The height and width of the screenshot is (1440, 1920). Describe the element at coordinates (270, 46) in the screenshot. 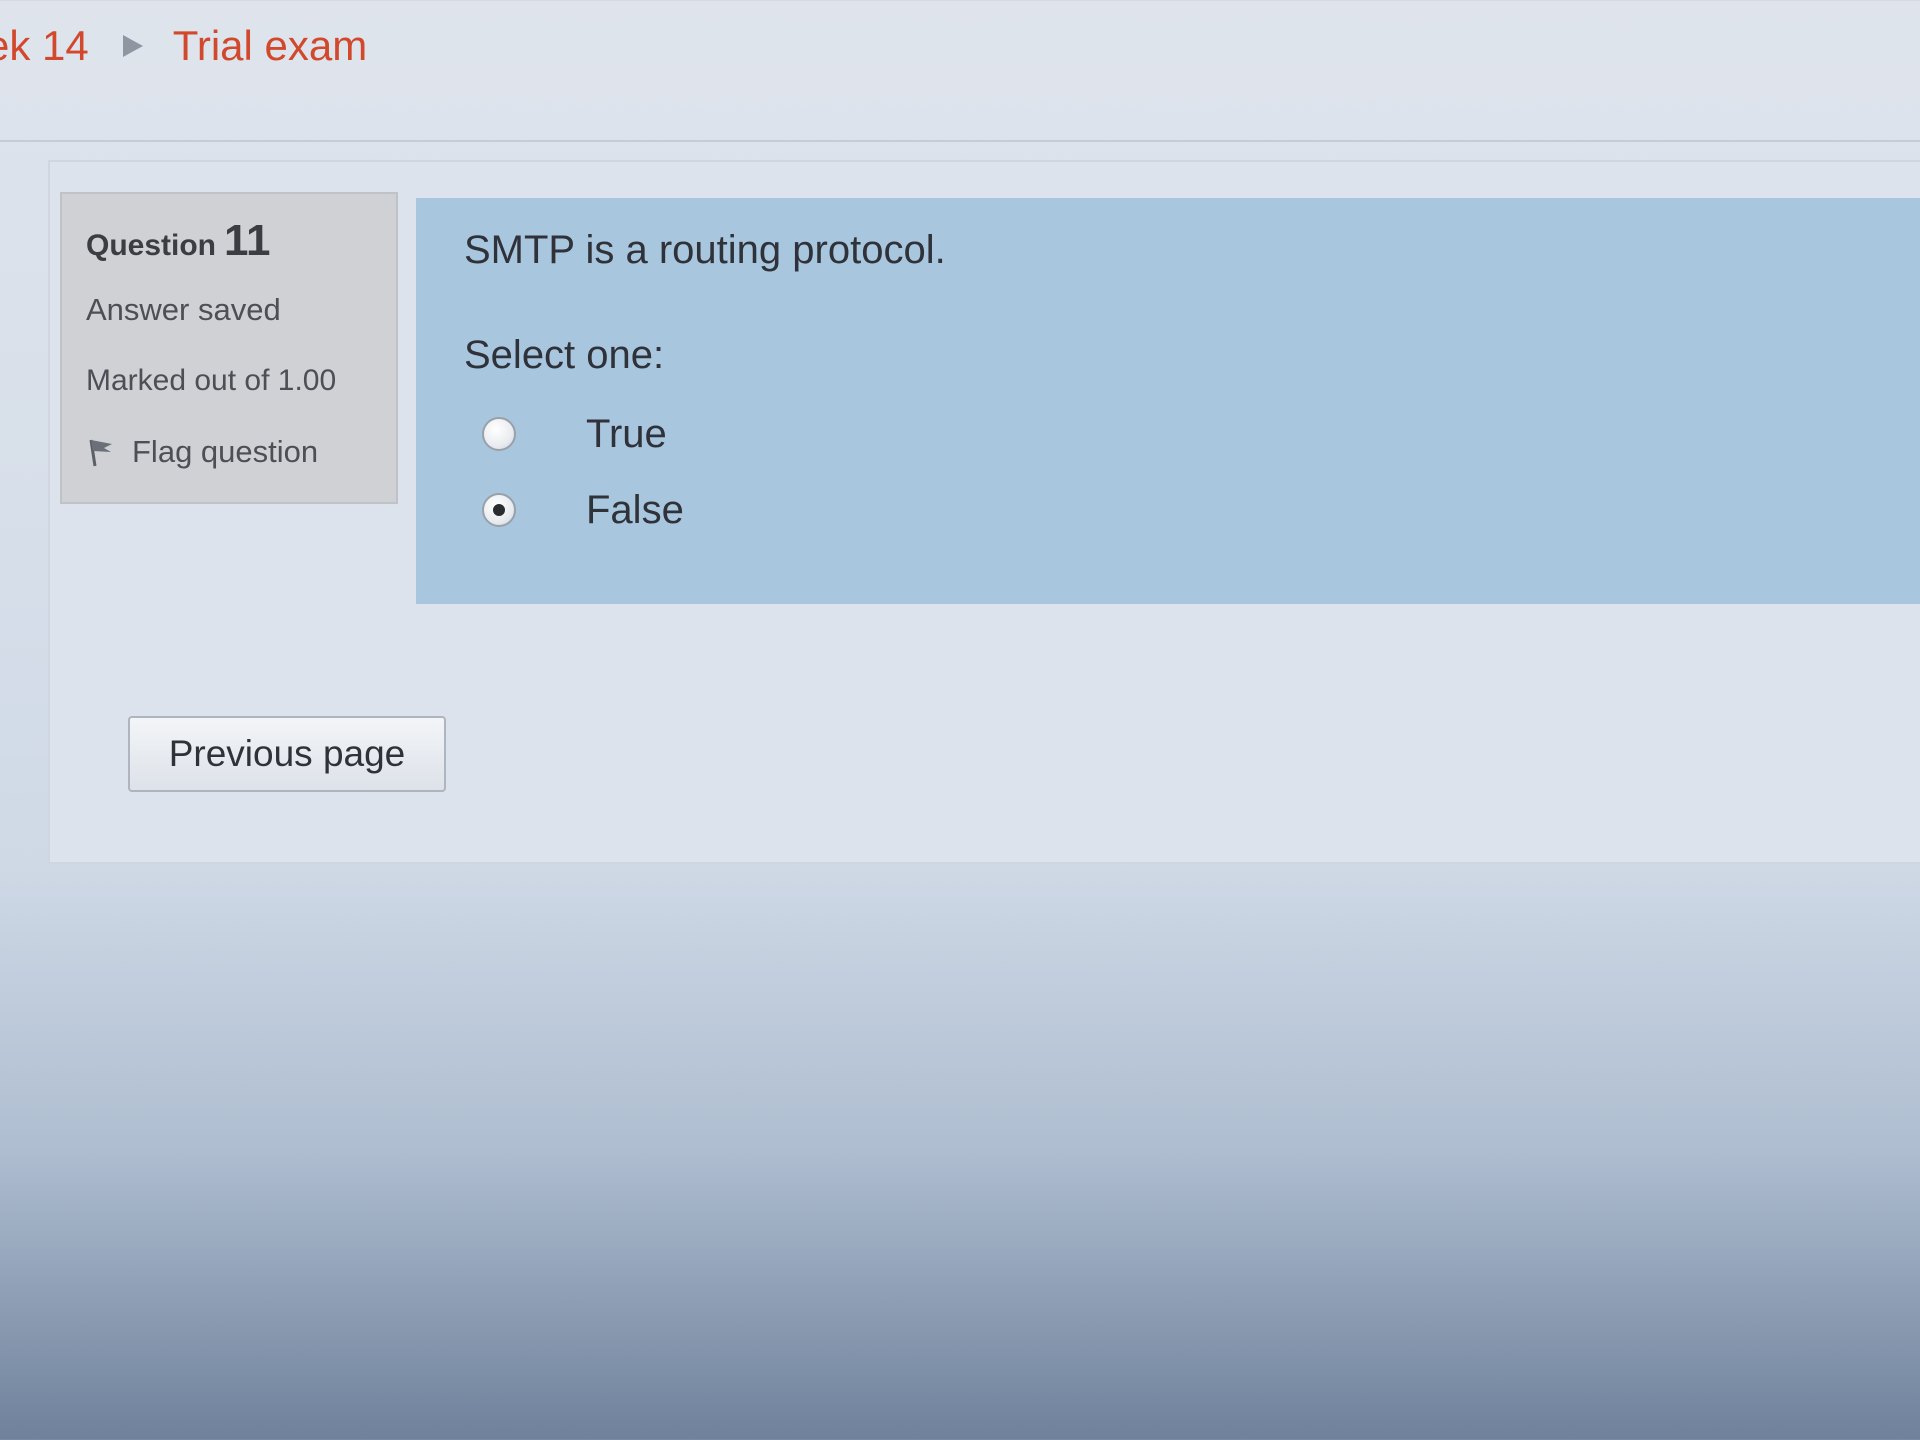

I see `breadcrumb-item-trial-exam: Trial exam` at that location.